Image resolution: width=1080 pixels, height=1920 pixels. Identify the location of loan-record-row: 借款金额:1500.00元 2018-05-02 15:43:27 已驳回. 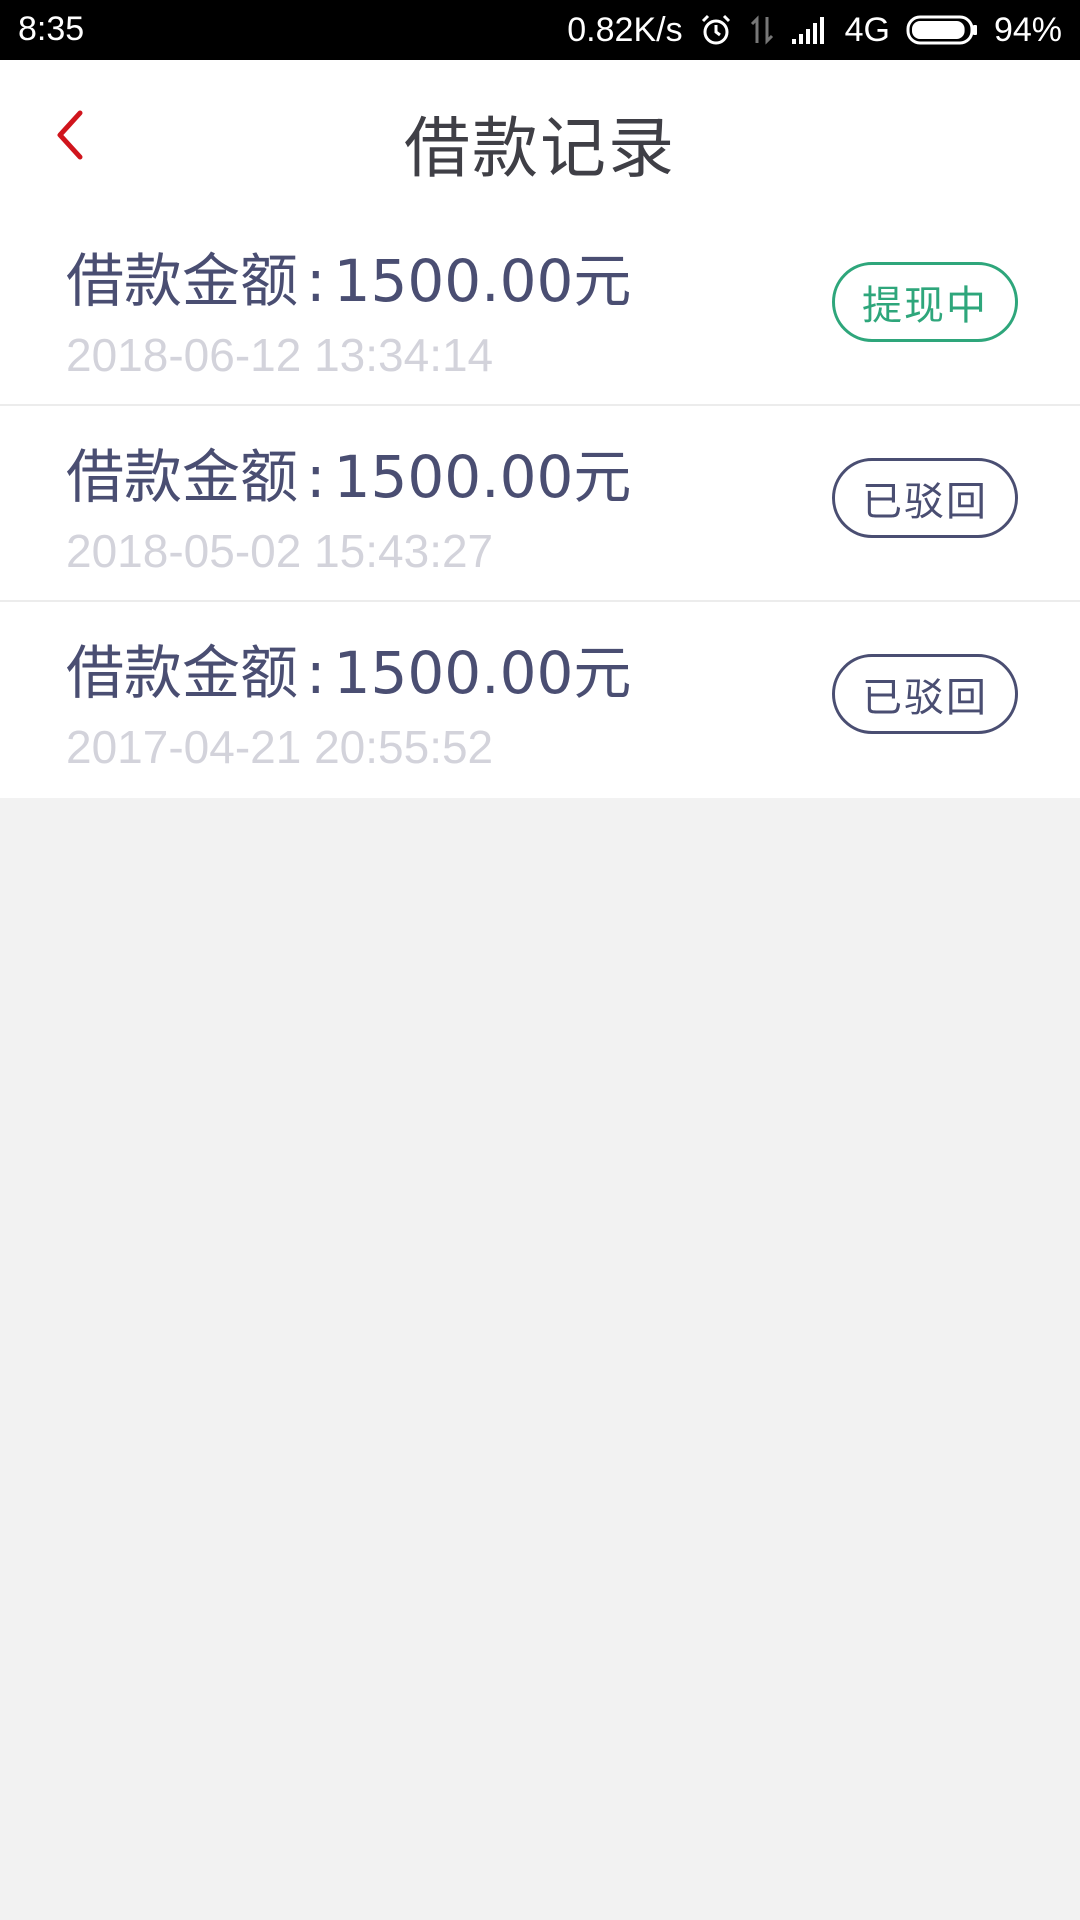
(540, 504).